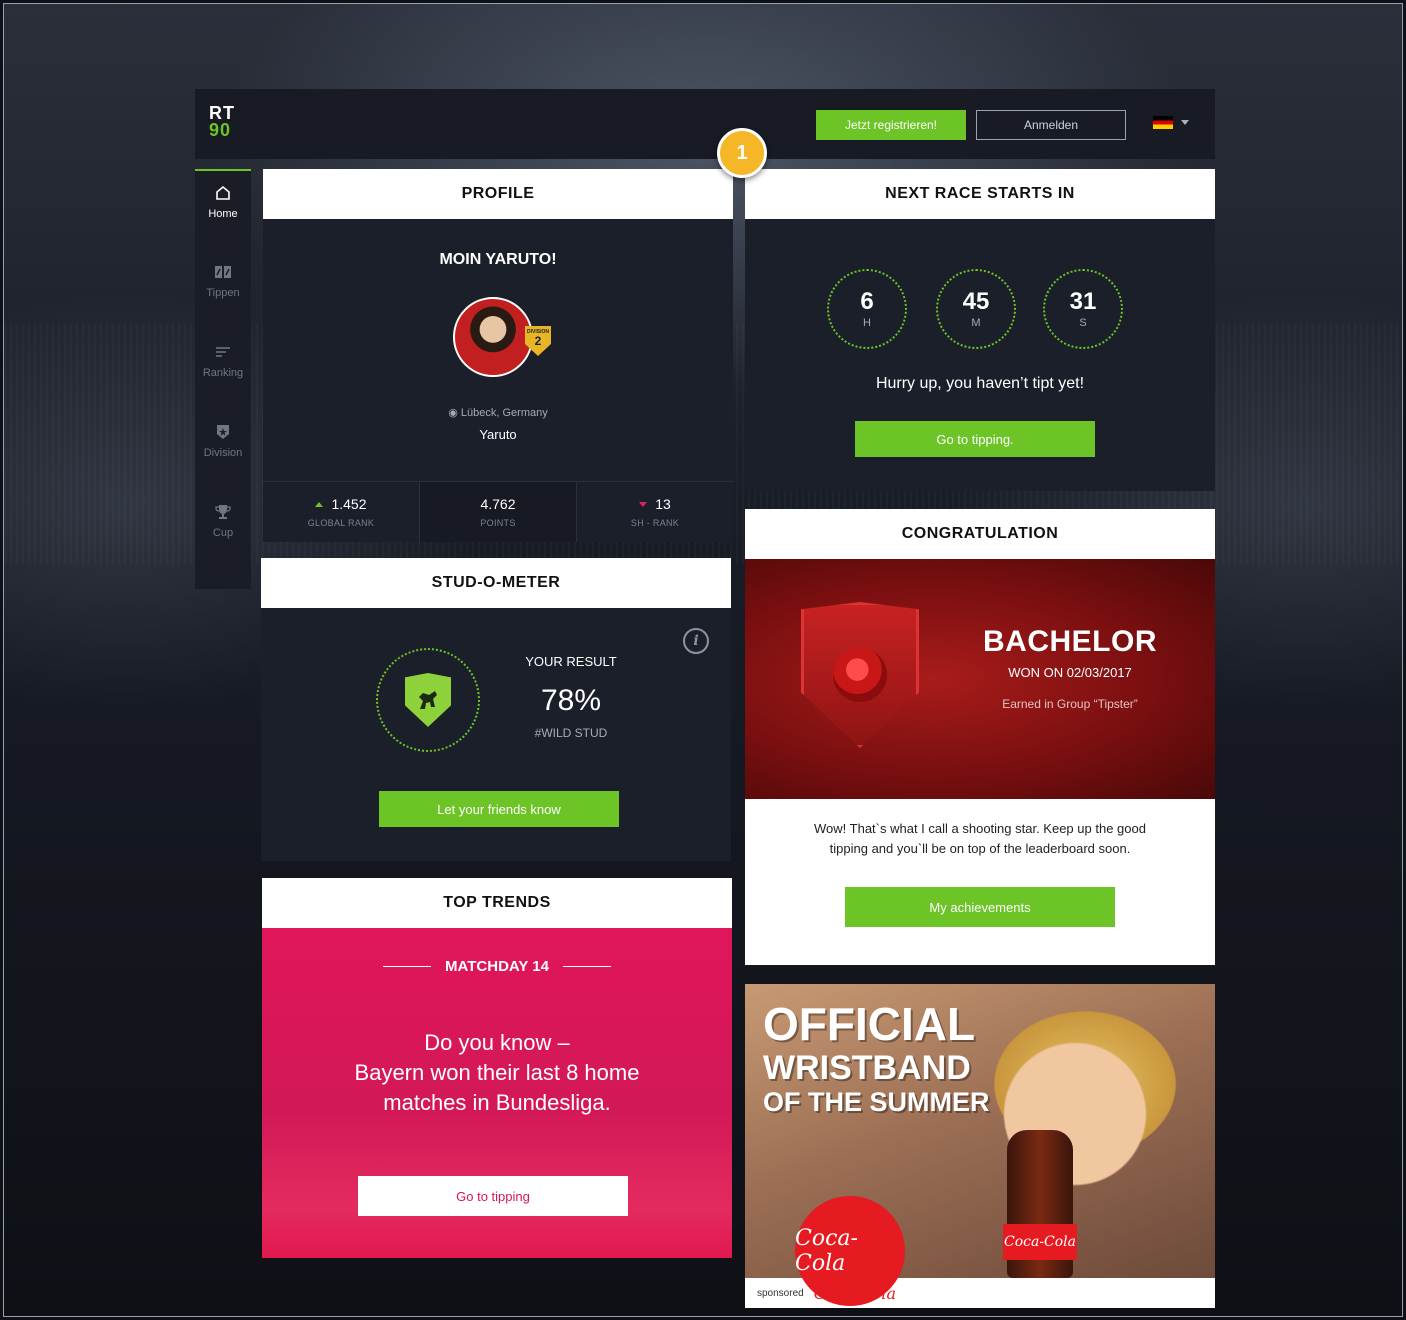 The image size is (1406, 1320). What do you see at coordinates (223, 533) in the screenshot?
I see `sidebar-item-label: Cup` at bounding box center [223, 533].